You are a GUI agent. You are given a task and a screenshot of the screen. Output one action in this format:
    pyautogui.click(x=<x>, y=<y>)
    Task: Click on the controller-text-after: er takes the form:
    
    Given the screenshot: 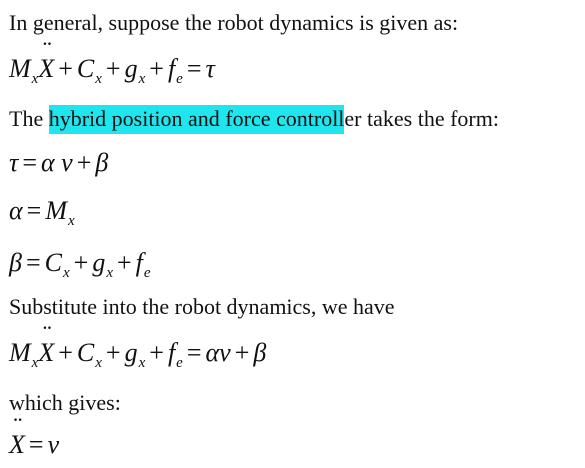 What is the action you would take?
    pyautogui.click(x=421, y=118)
    